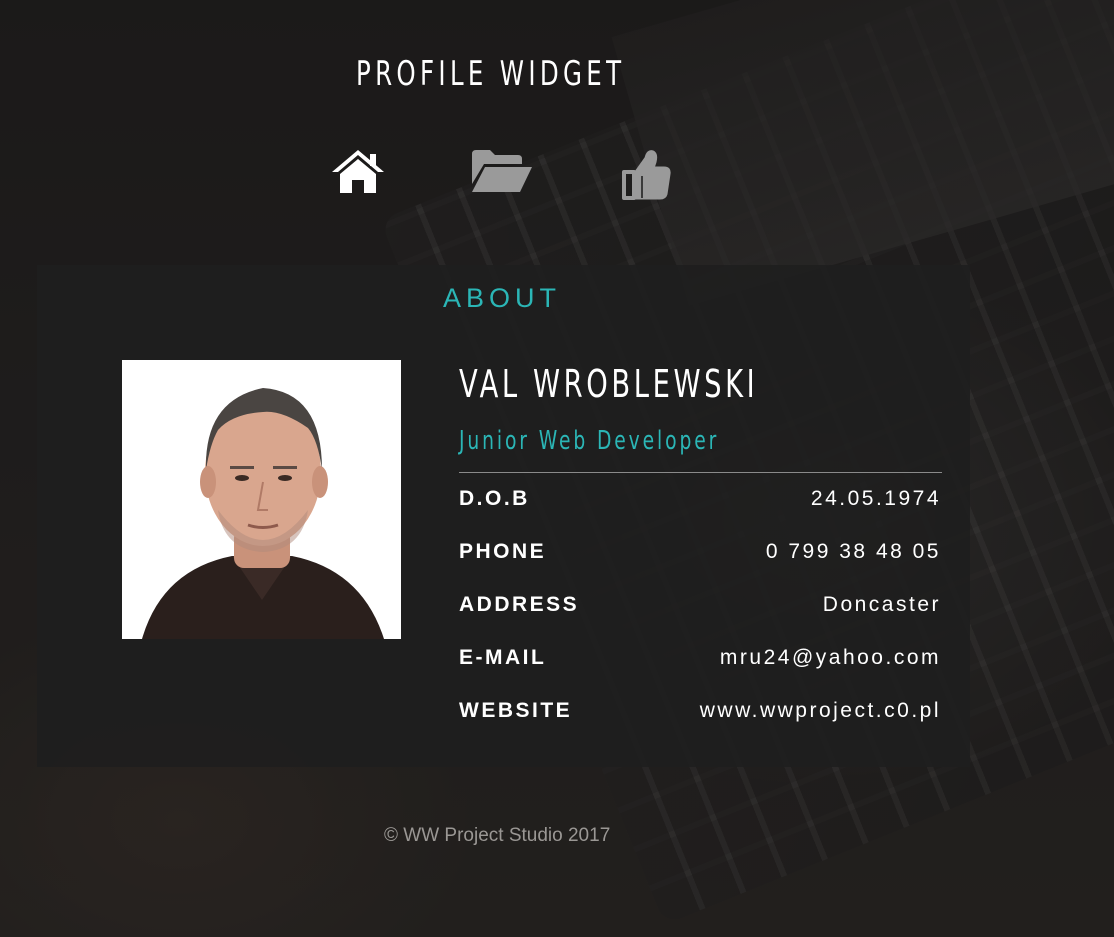 The width and height of the screenshot is (1114, 937). Describe the element at coordinates (700, 725) in the screenshot. I see `detail-row-website: WEBSITE www.wwproject.c0.pl` at that location.